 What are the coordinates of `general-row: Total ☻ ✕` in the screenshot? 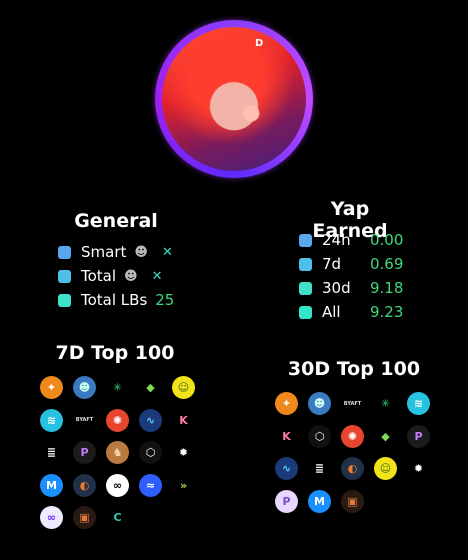 It's located at (110, 276).